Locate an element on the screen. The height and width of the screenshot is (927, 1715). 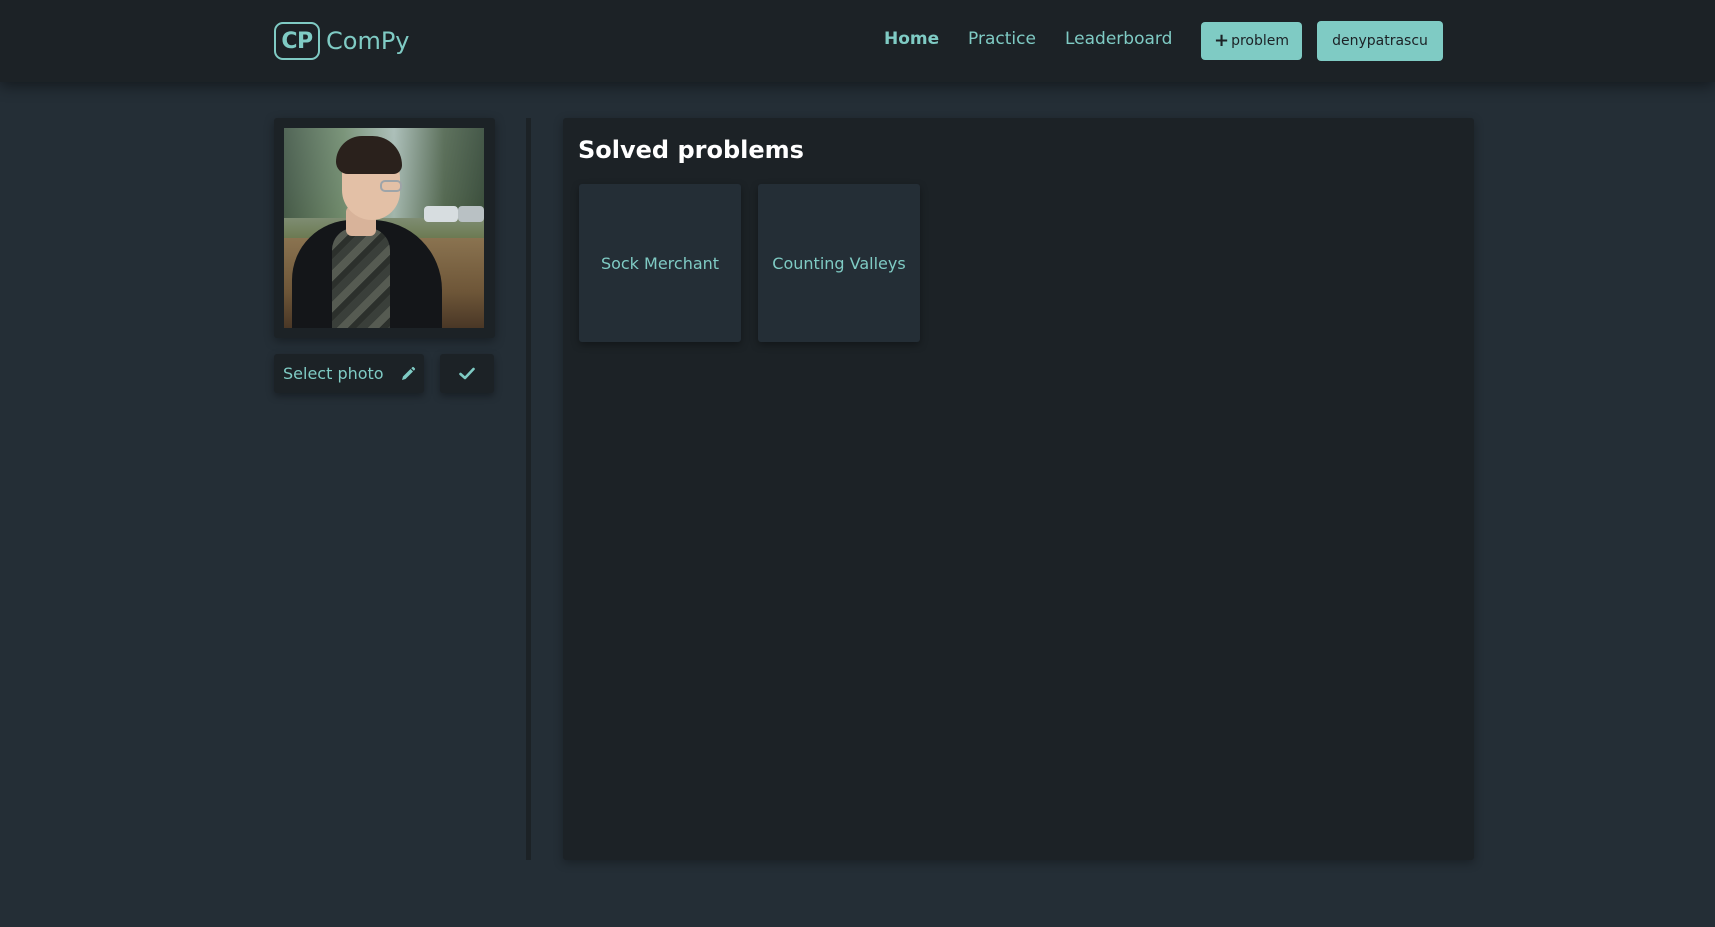
problem-card-label: Counting Valleys is located at coordinates (839, 263).